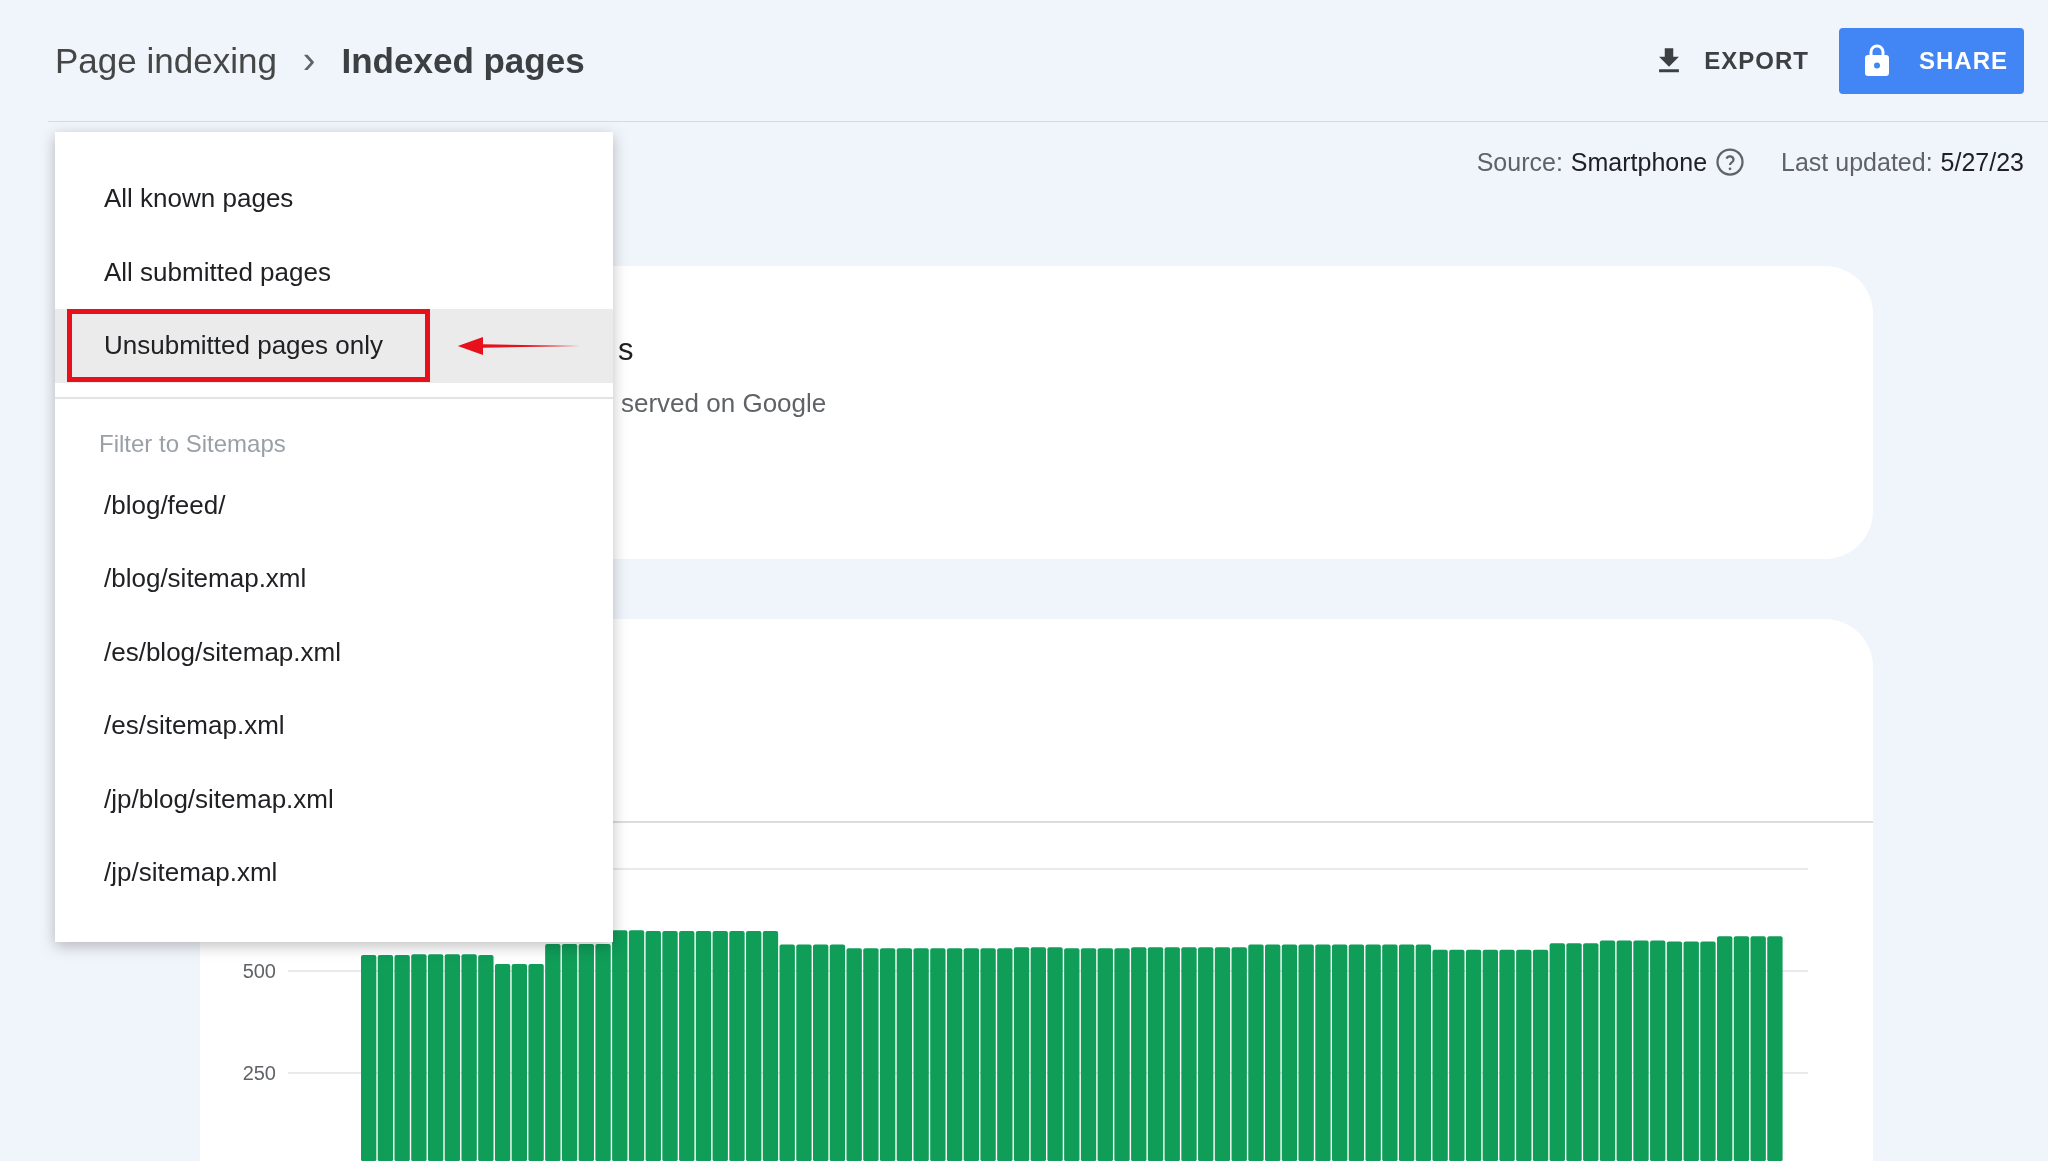  What do you see at coordinates (724, 403) in the screenshot?
I see `card-subtitle: served on Google` at bounding box center [724, 403].